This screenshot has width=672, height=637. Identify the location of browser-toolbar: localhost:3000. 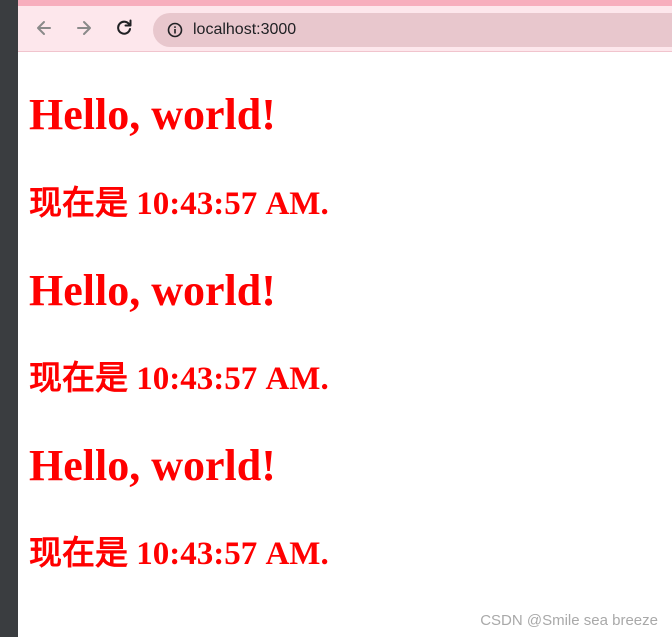
(345, 26).